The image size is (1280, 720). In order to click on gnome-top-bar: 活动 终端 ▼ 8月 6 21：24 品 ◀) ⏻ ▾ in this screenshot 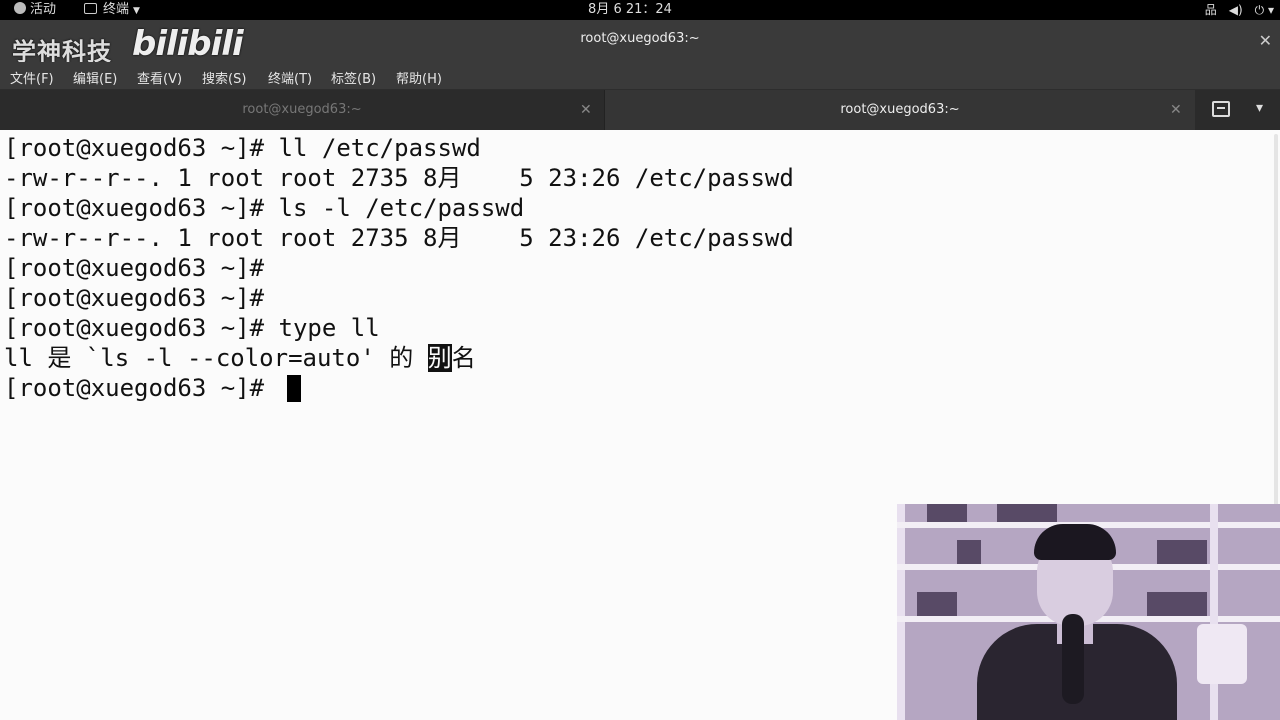, I will do `click(640, 10)`.